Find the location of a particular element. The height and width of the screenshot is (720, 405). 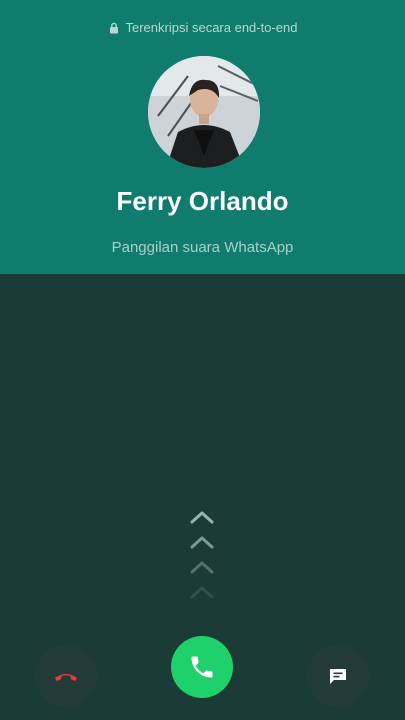

answer-call-button is located at coordinates (202, 667).